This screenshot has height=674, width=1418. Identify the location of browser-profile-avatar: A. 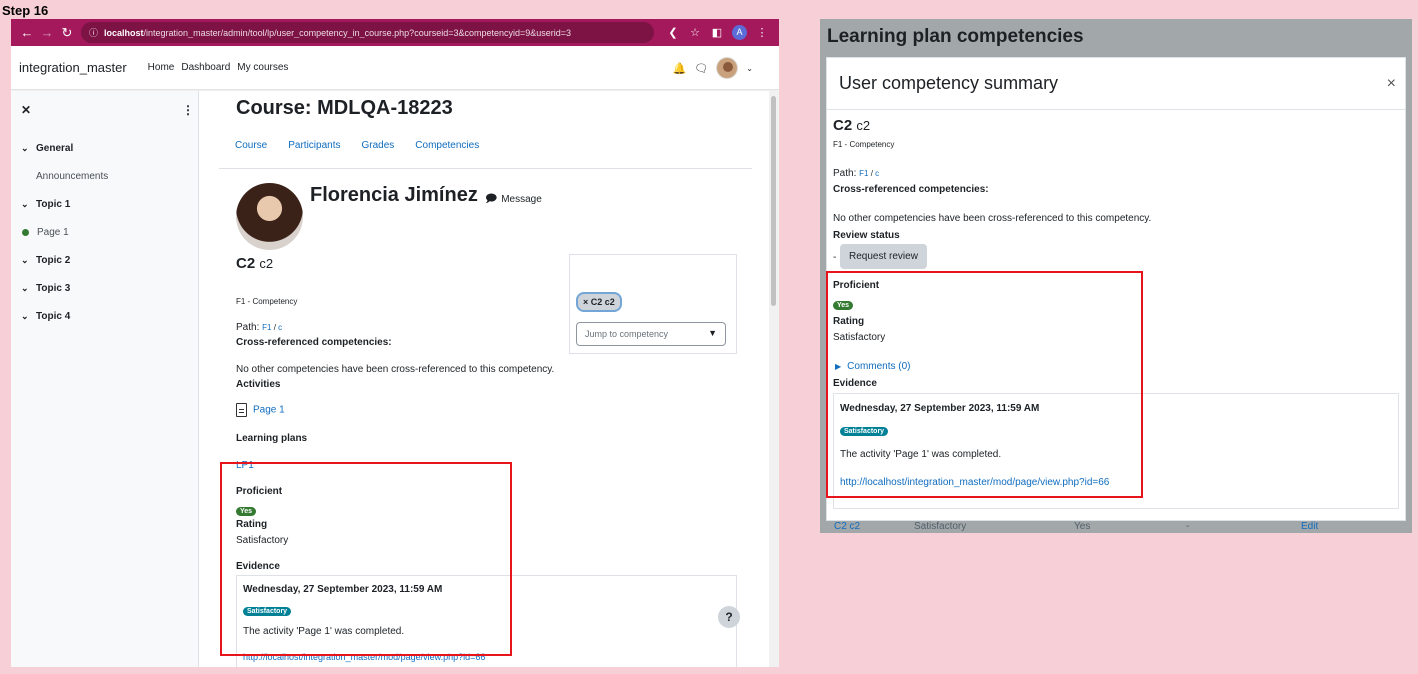
(739, 32).